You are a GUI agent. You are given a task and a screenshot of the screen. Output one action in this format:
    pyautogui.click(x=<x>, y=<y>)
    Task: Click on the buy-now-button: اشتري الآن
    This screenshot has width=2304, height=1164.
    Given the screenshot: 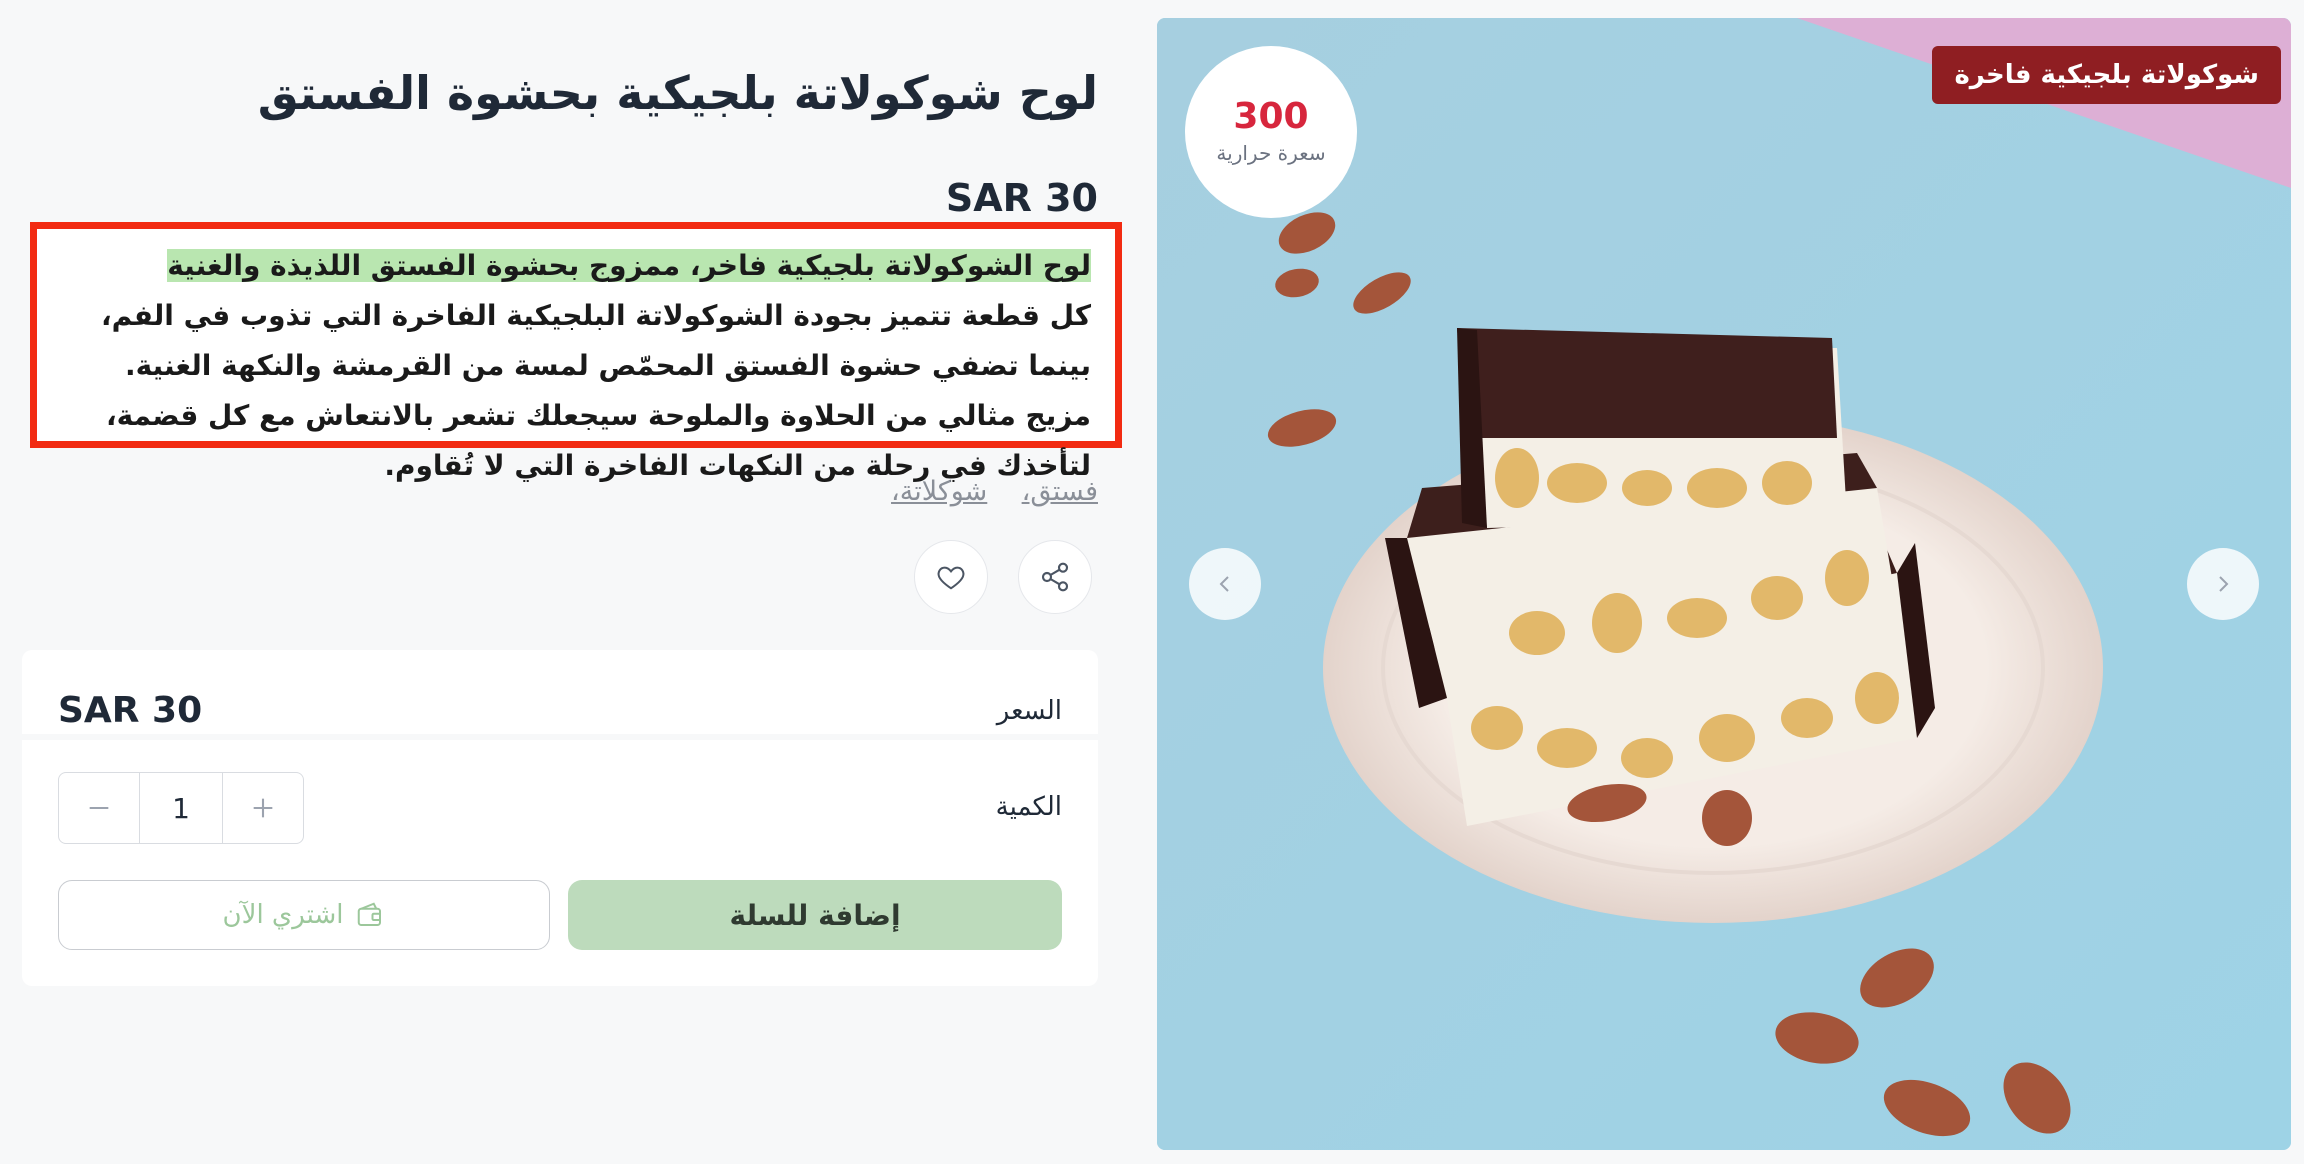 What is the action you would take?
    pyautogui.click(x=304, y=915)
    